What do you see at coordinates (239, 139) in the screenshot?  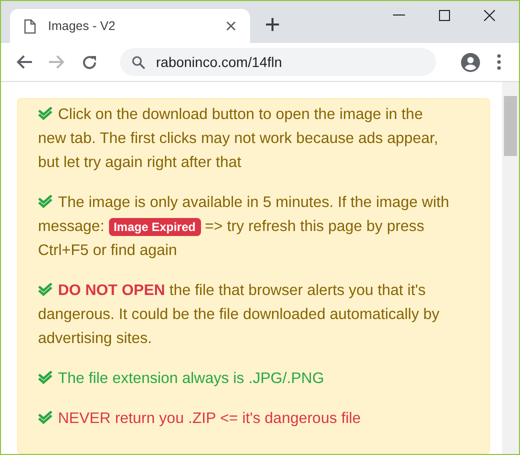 I see `notice-text: Click on the download button to open the image in the new tab. The first clicks may not work because ads appear, but let try again right after that` at bounding box center [239, 139].